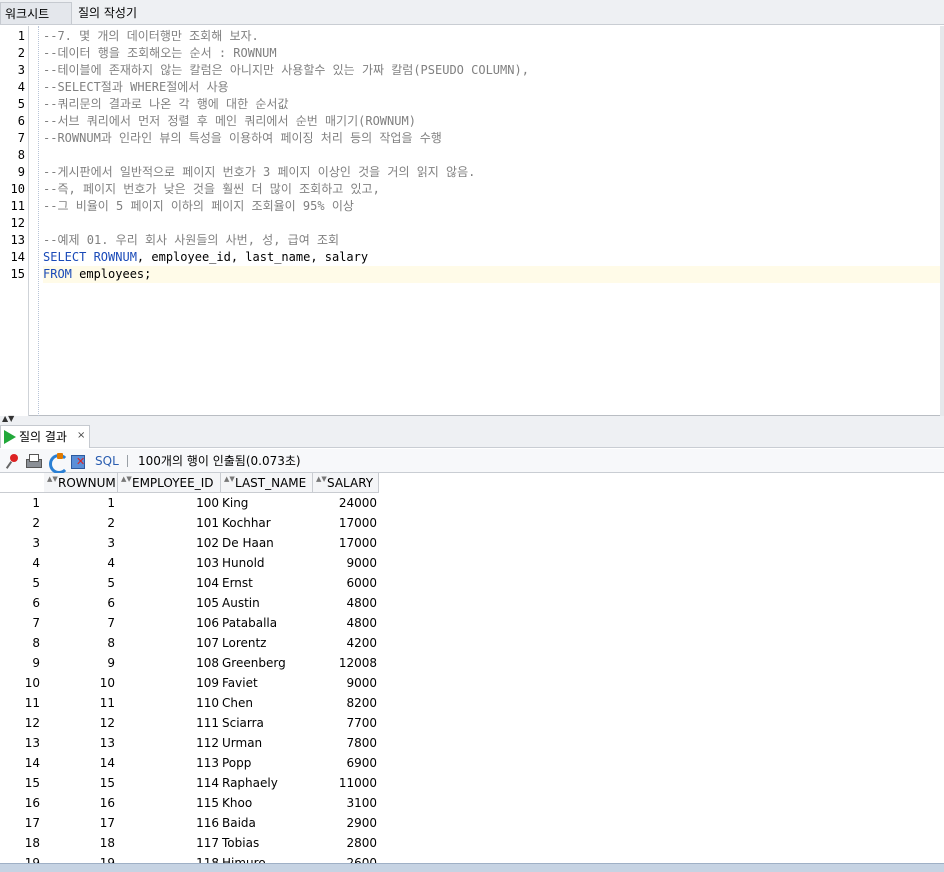 The image size is (944, 872). What do you see at coordinates (169, 858) in the screenshot?
I see `cell-employee-id: 118` at bounding box center [169, 858].